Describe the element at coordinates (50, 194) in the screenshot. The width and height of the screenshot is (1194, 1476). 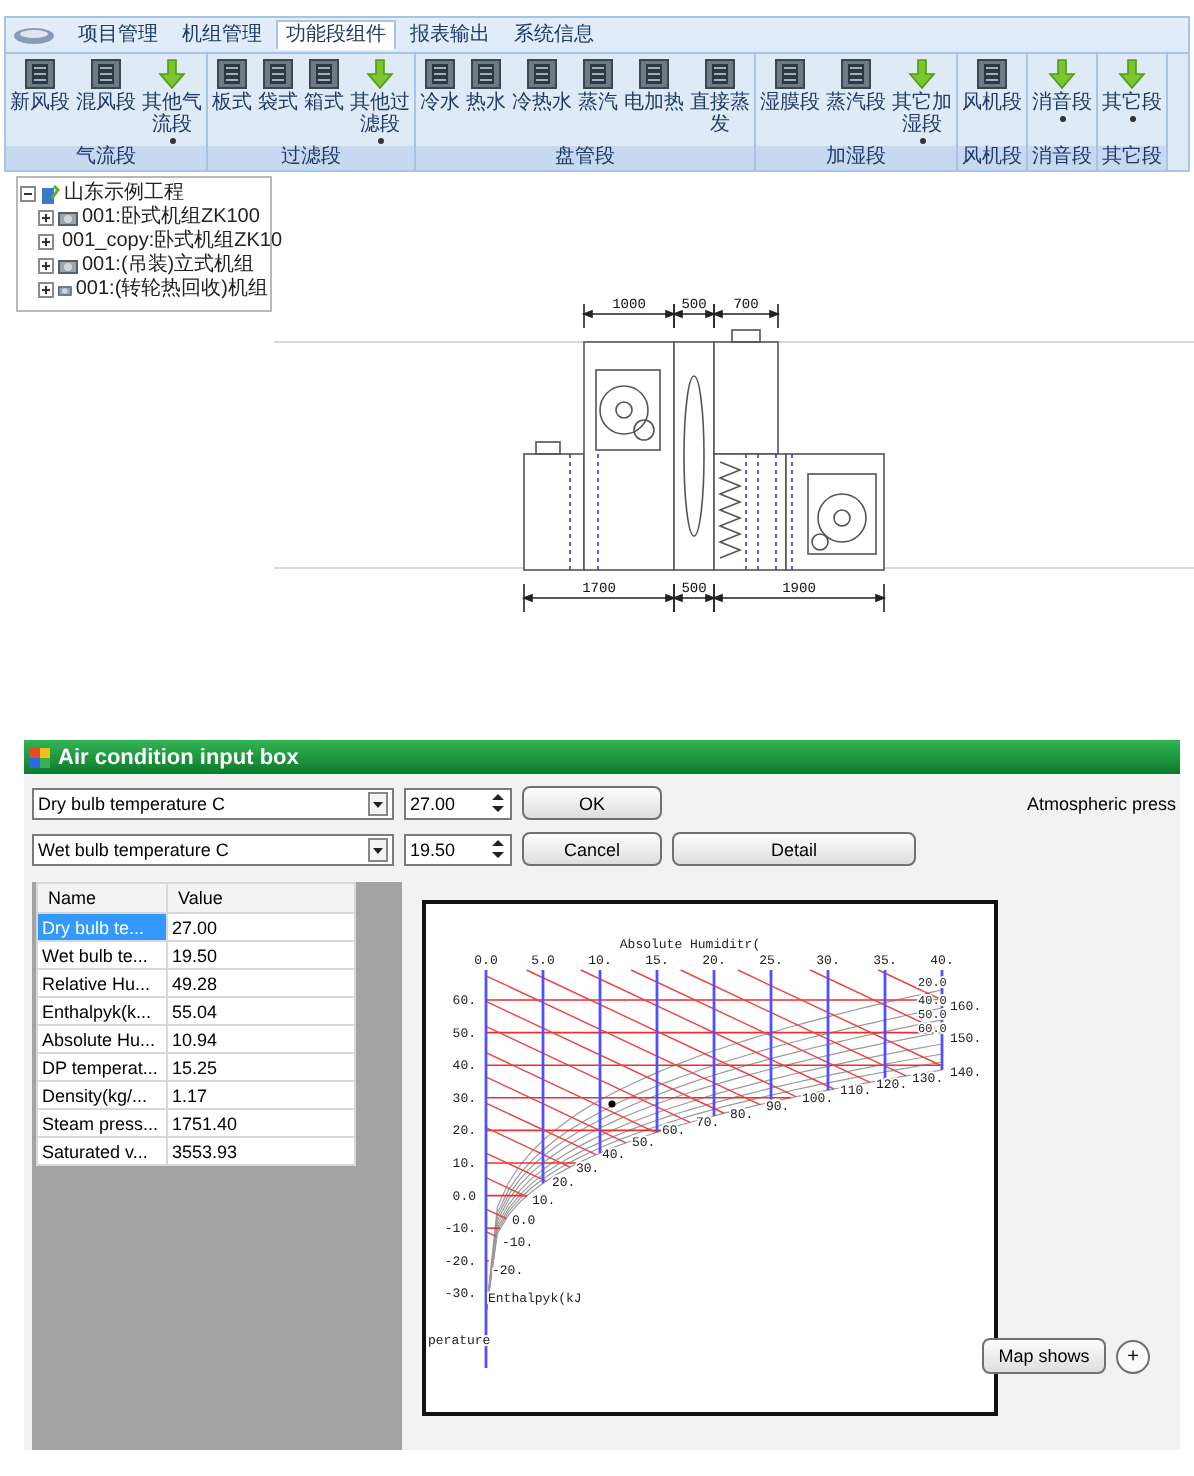
I see `project-icon` at that location.